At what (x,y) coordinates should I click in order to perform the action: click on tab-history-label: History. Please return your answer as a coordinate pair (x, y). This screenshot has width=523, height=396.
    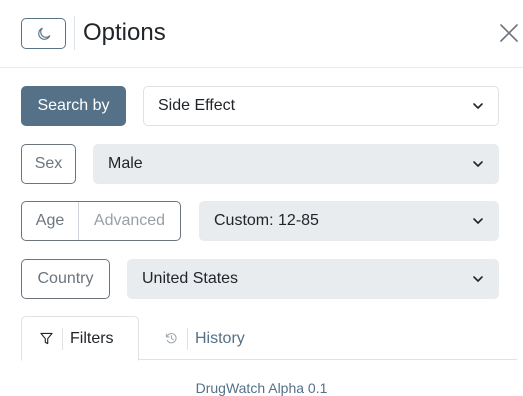
    Looking at the image, I should click on (220, 338).